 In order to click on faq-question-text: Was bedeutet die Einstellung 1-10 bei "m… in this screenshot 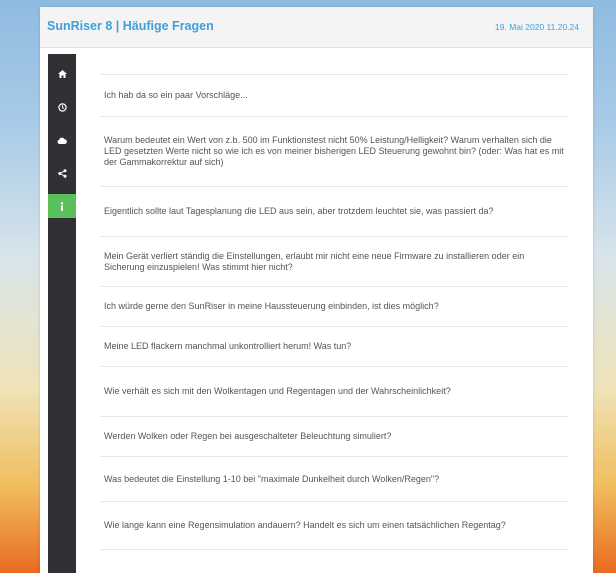, I will do `click(272, 478)`.